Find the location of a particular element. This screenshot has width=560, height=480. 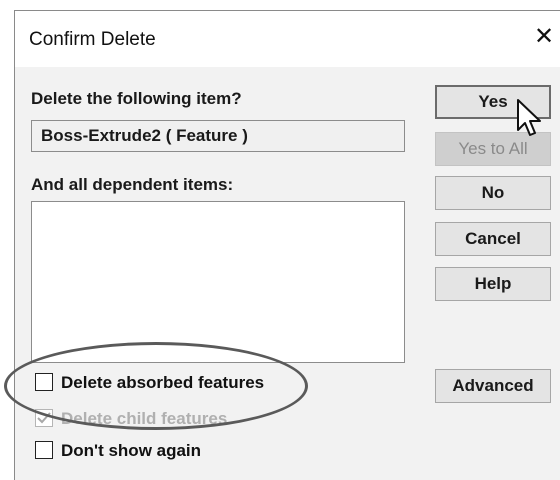

checkmark-icon is located at coordinates (44, 418).